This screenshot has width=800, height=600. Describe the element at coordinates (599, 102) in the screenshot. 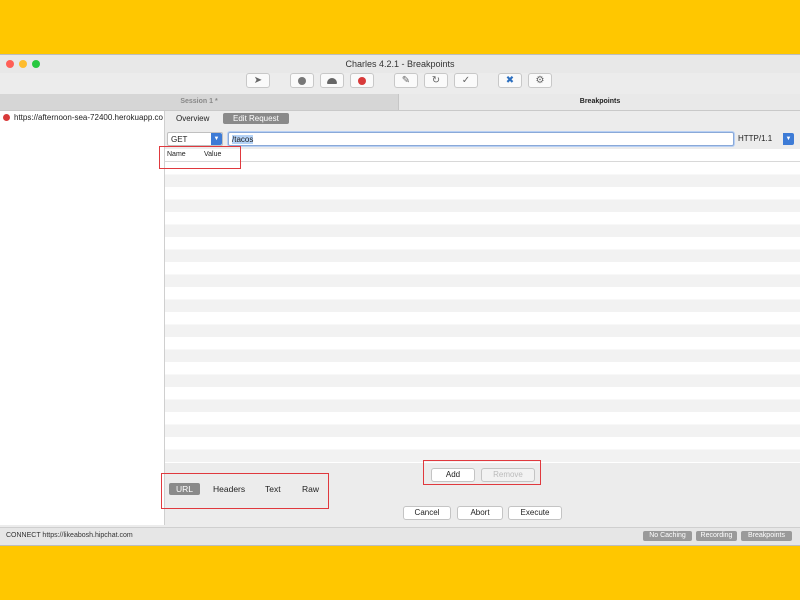

I see `tab-breakpoints: Breakpoints` at that location.